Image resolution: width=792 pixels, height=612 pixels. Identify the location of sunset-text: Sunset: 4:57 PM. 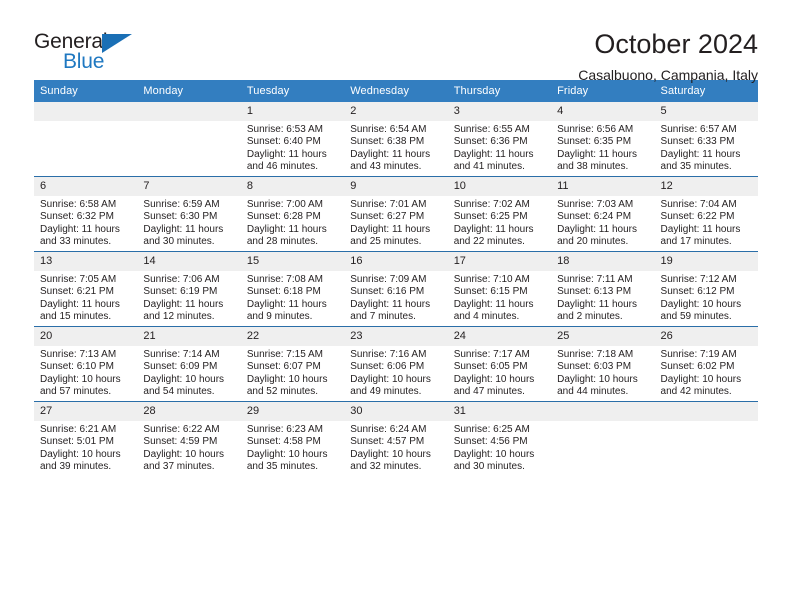
(387, 442).